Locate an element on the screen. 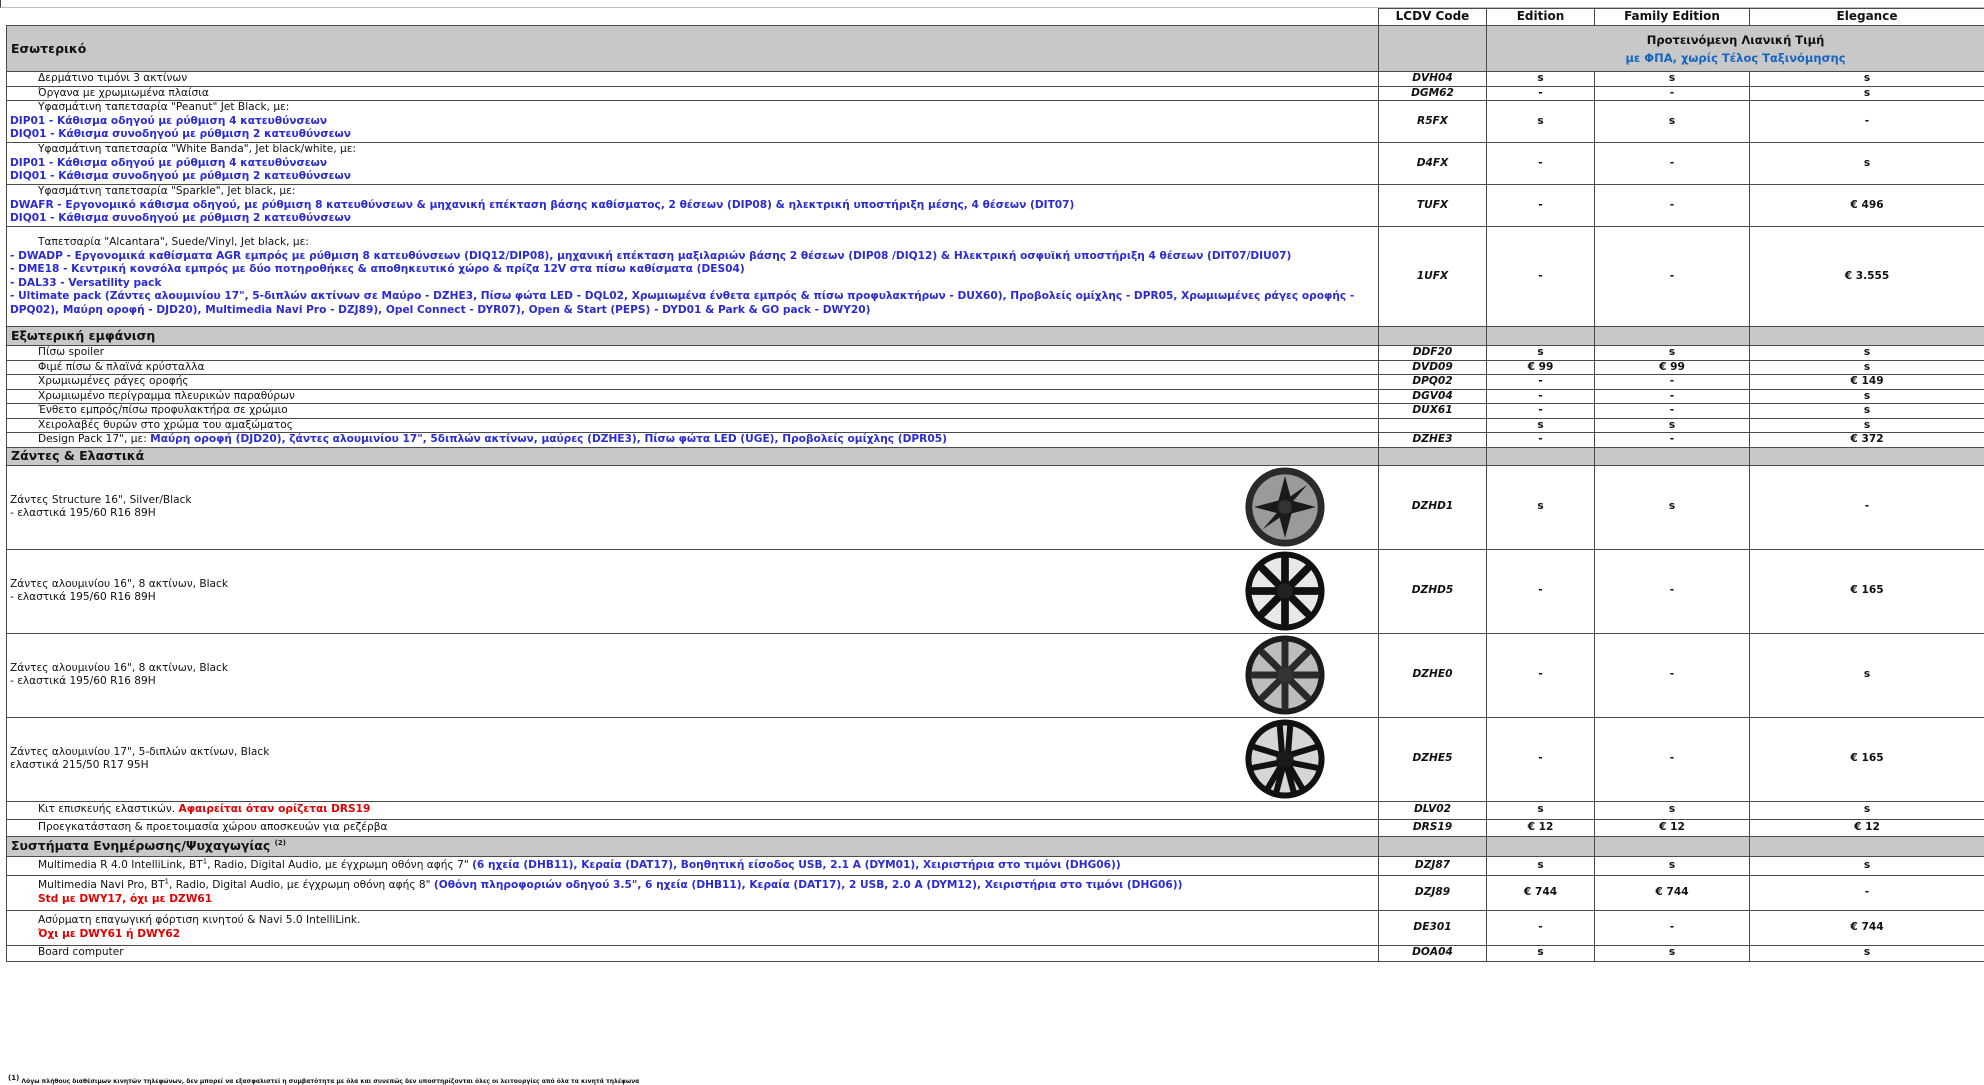  row-desc: Πίσω spoiler is located at coordinates (693, 353).